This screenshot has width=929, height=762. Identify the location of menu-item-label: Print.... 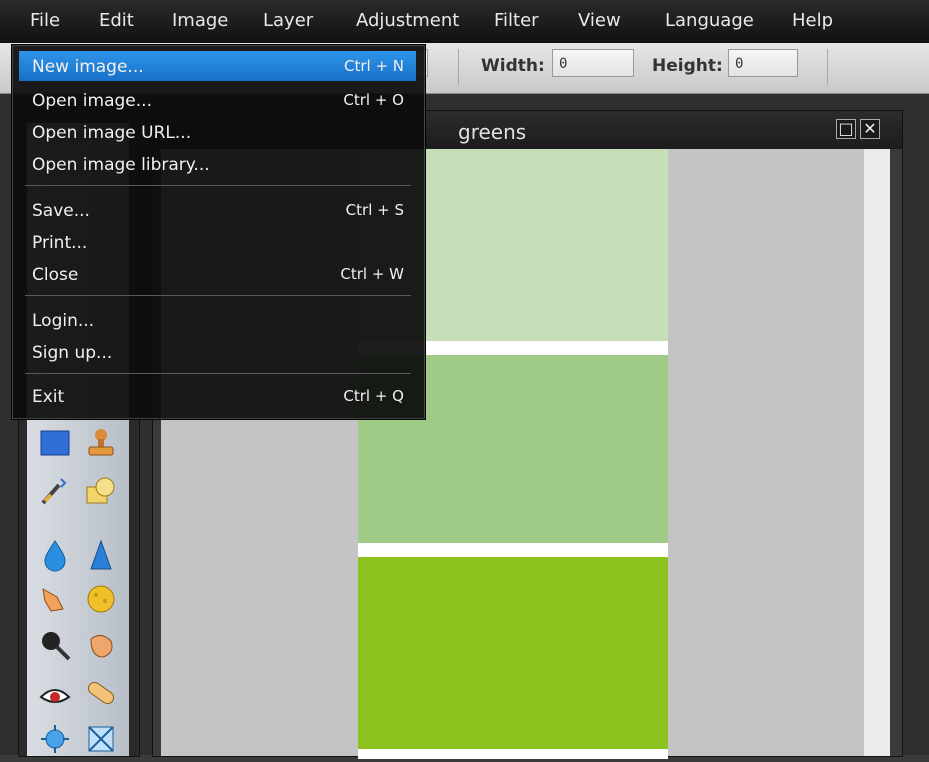
(60, 243).